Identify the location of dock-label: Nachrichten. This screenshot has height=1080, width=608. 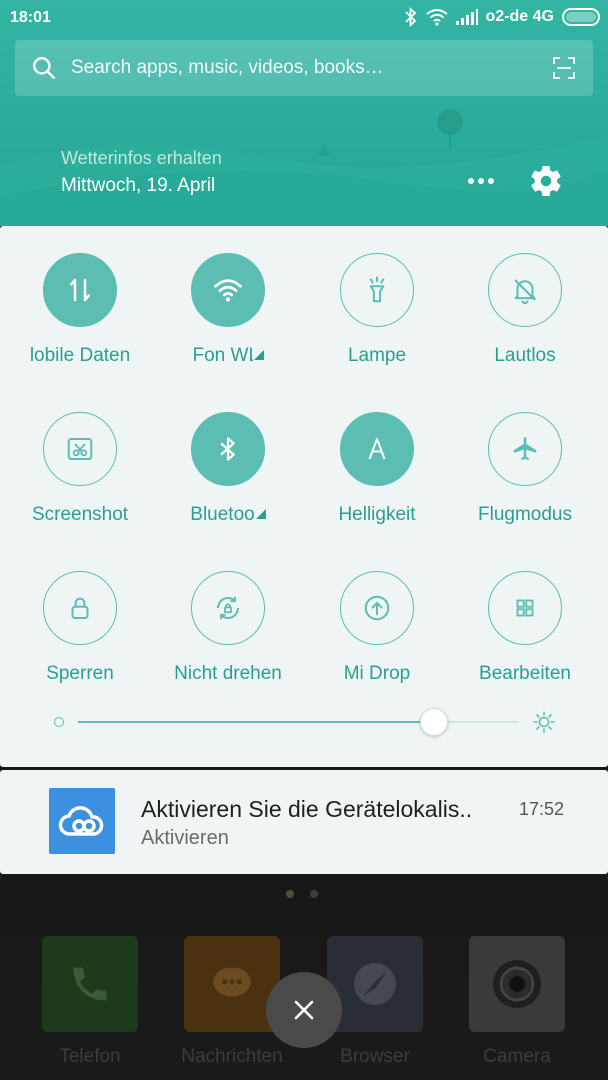
(232, 1056).